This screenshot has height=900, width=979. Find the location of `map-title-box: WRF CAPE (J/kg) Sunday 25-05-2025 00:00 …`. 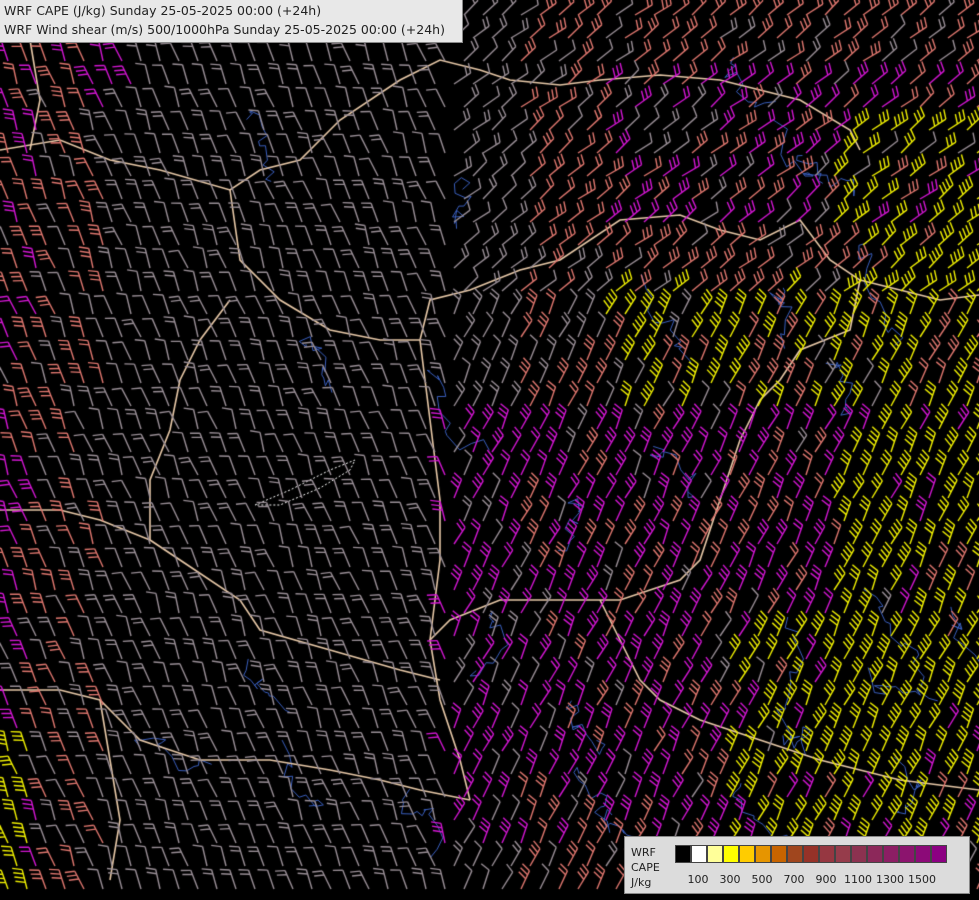

map-title-box: WRF CAPE (J/kg) Sunday 25-05-2025 00:00 … is located at coordinates (231, 21).